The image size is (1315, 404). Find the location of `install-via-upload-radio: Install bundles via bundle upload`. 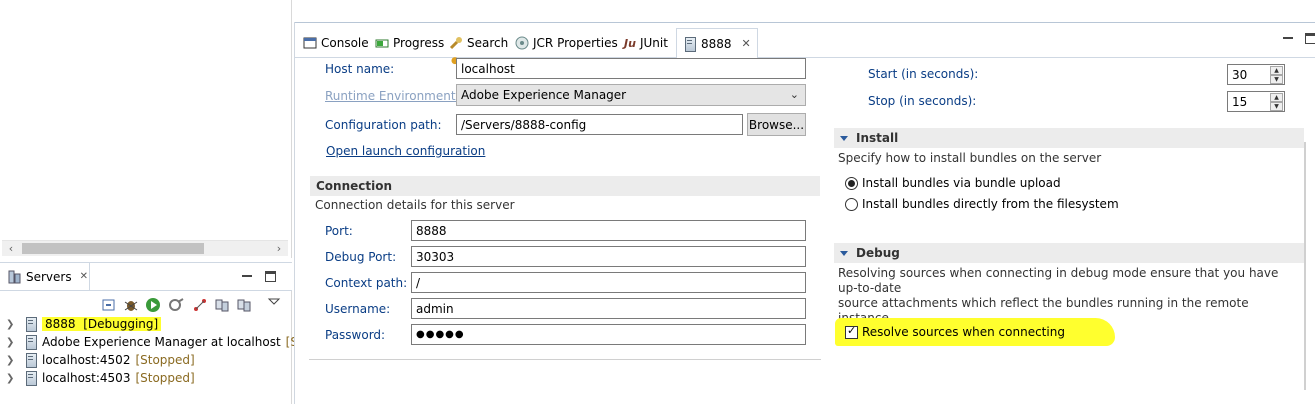

install-via-upload-radio: Install bundles via bundle upload is located at coordinates (953, 183).